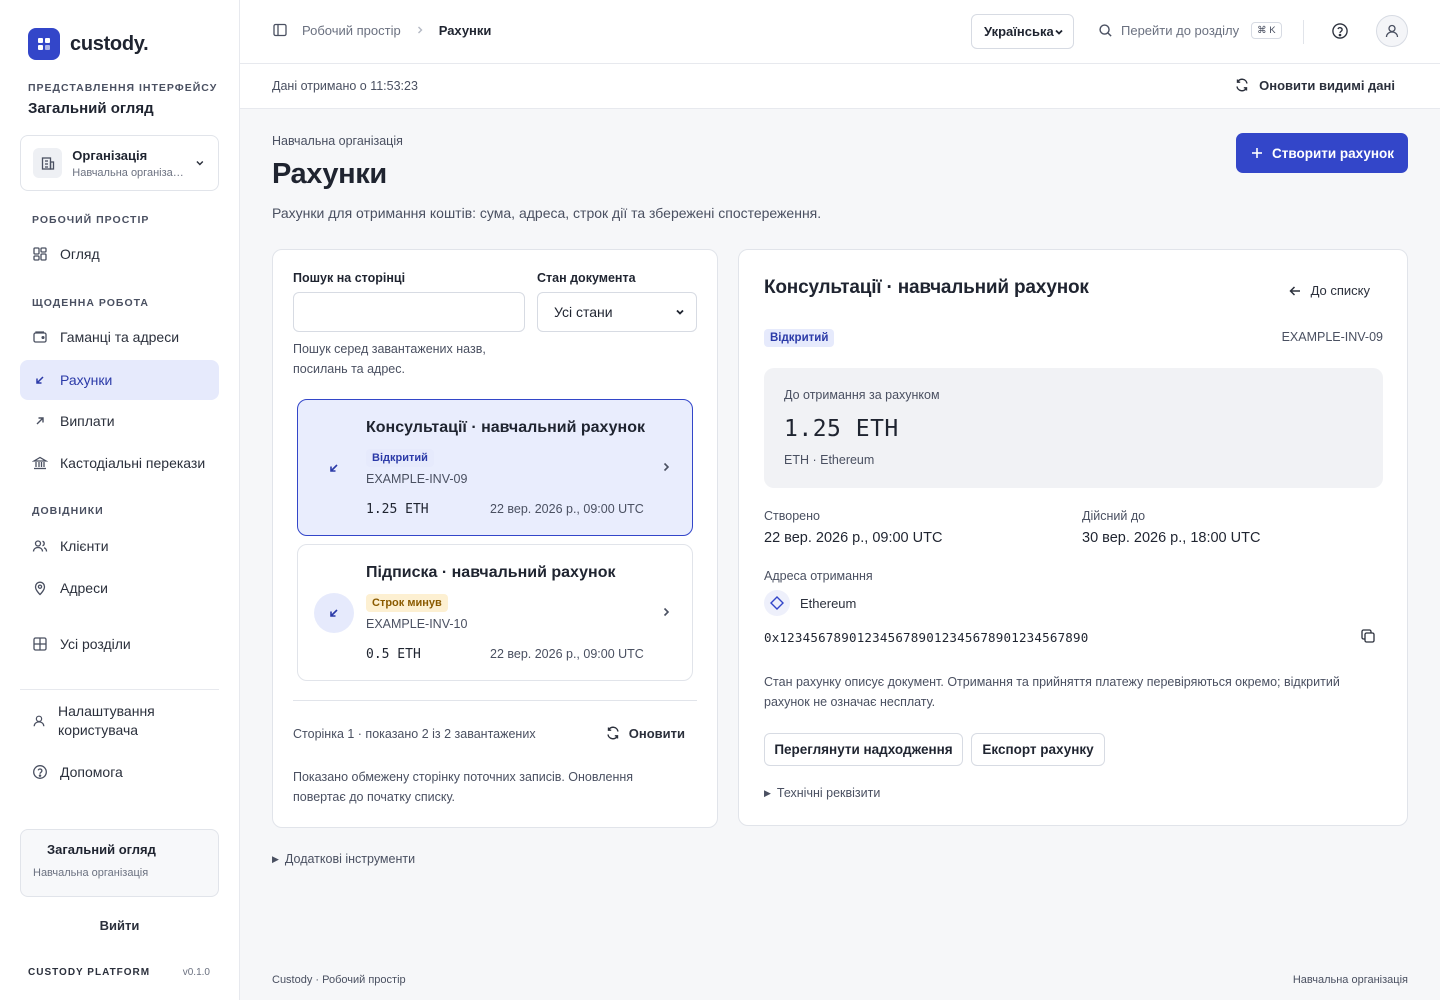 This screenshot has height=1000, width=1440. I want to click on platform-label: CUSTODY PLATFORM, so click(89, 972).